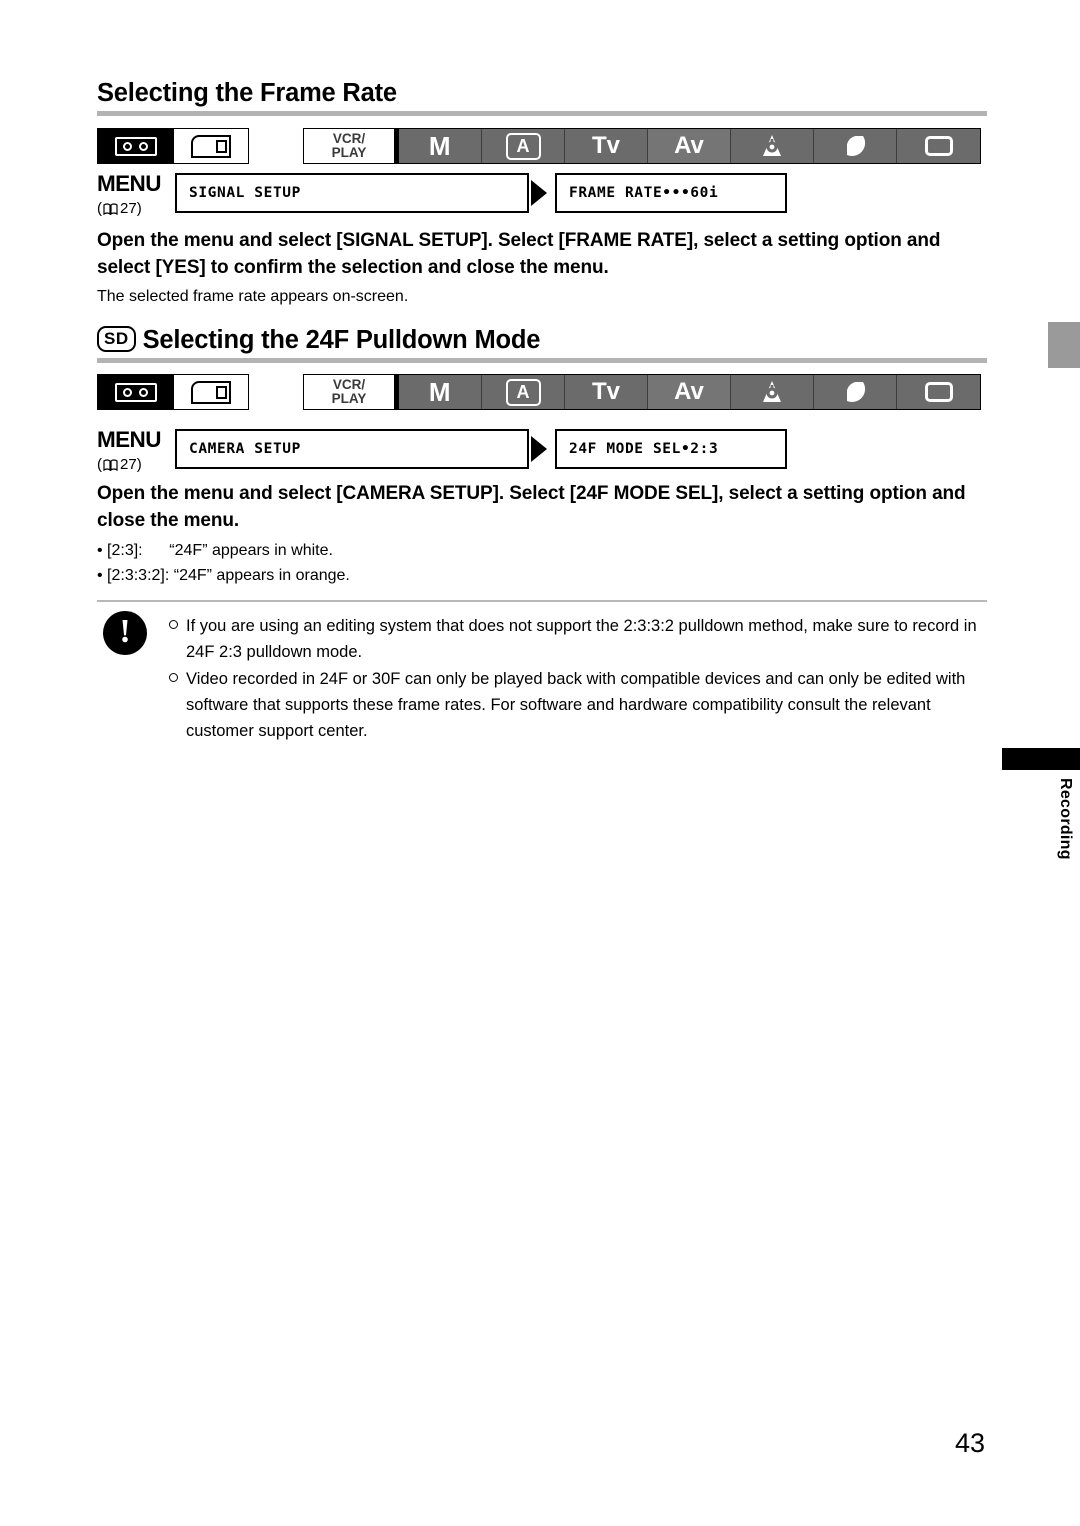 The image size is (1080, 1526). I want to click on mode-cell-av-1: Av, so click(689, 146).